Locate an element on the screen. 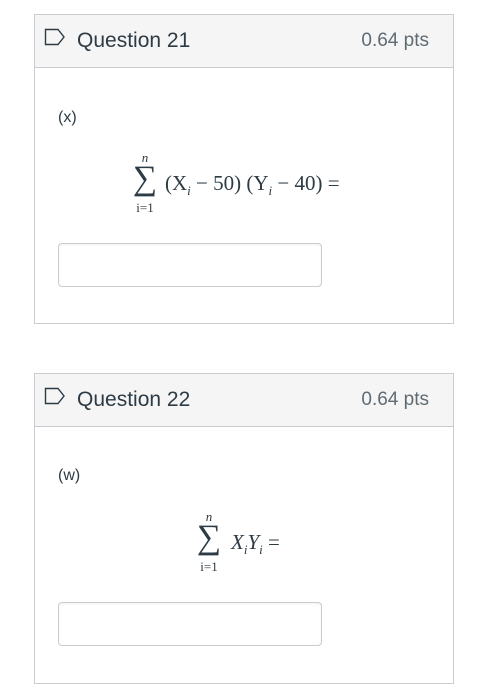  summation-formula: n ∑ i=1 (Xi − 50) (Yi − 40) = is located at coordinates (251, 185).